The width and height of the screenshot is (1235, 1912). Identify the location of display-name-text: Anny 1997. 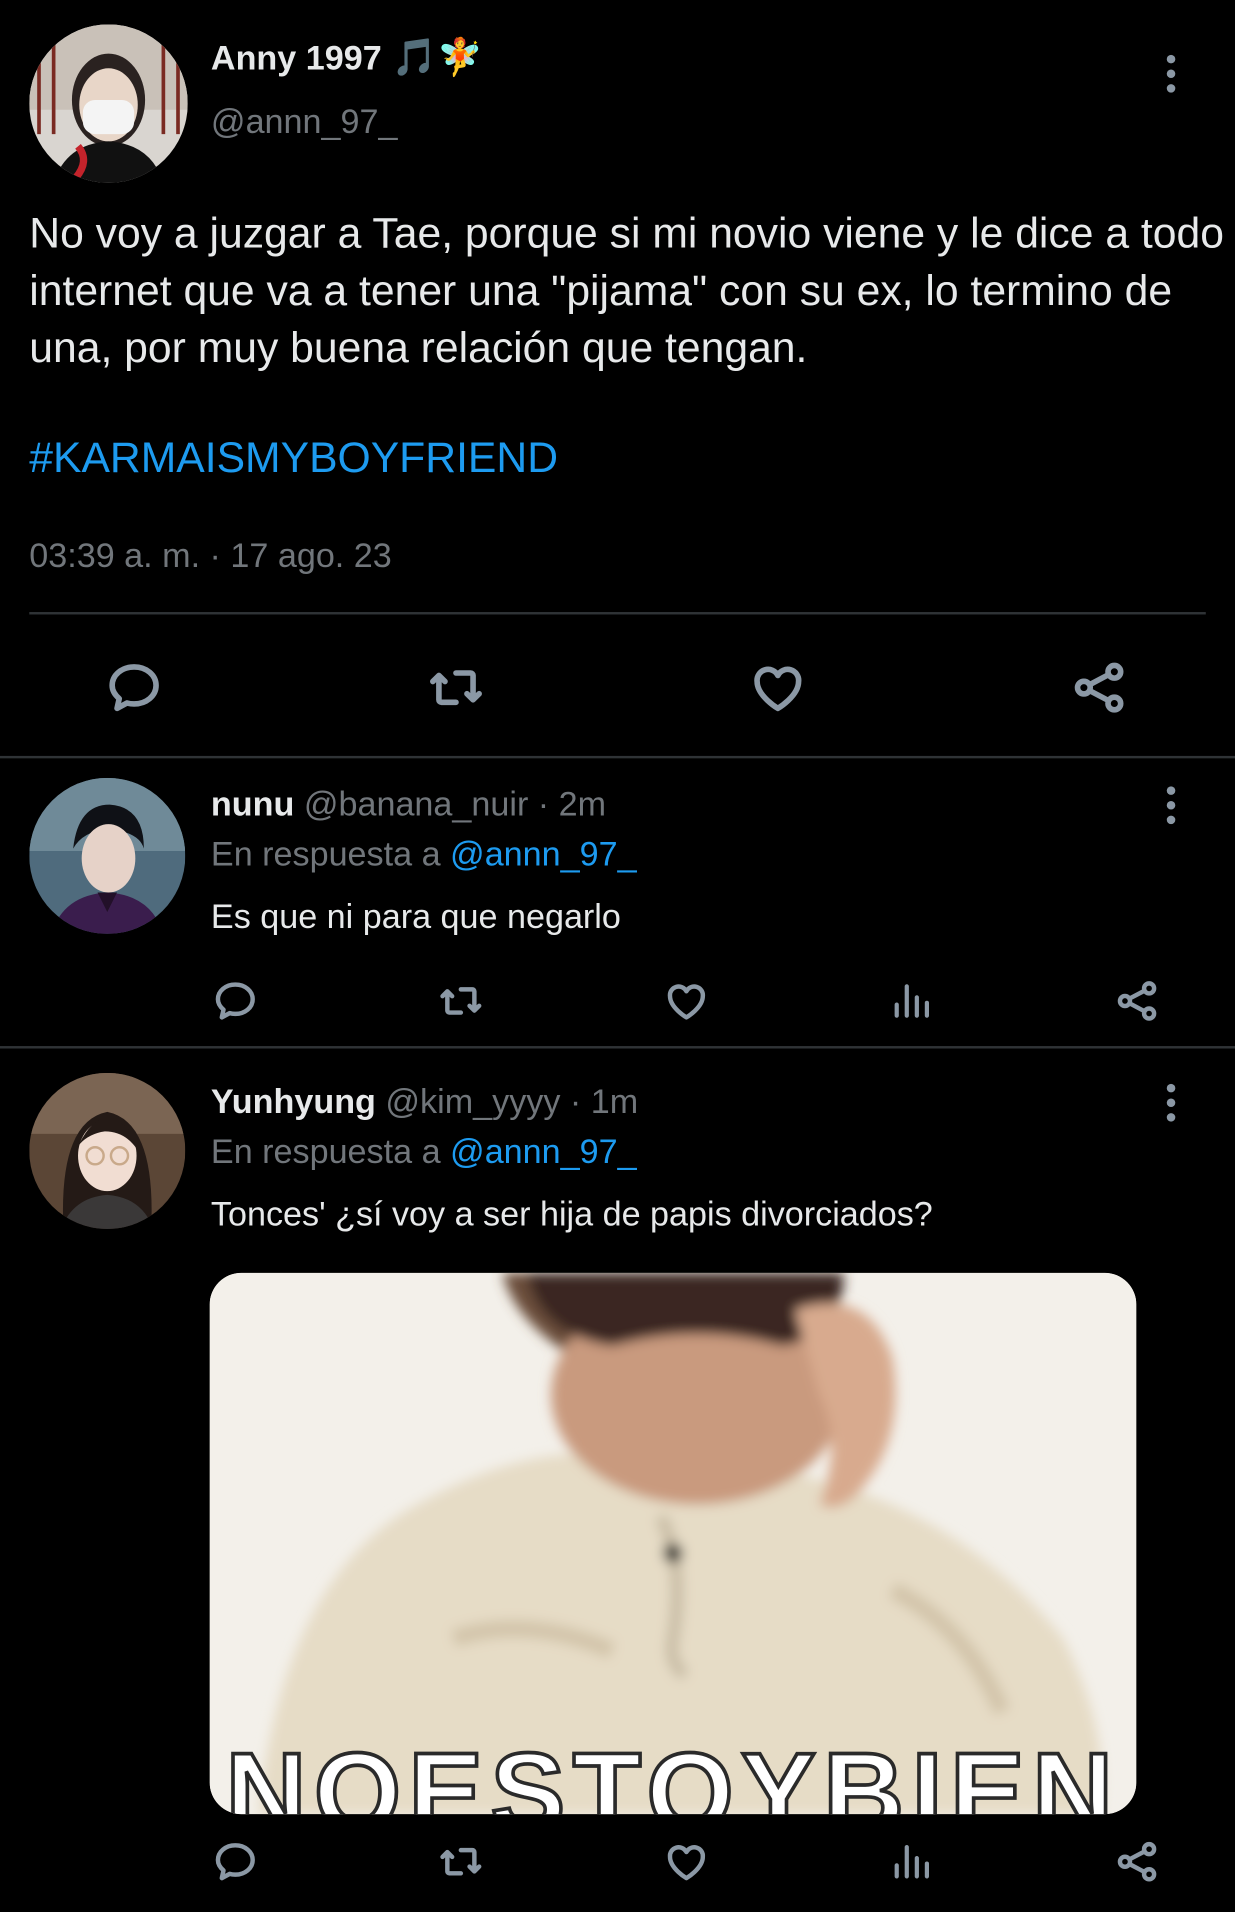
(296, 57).